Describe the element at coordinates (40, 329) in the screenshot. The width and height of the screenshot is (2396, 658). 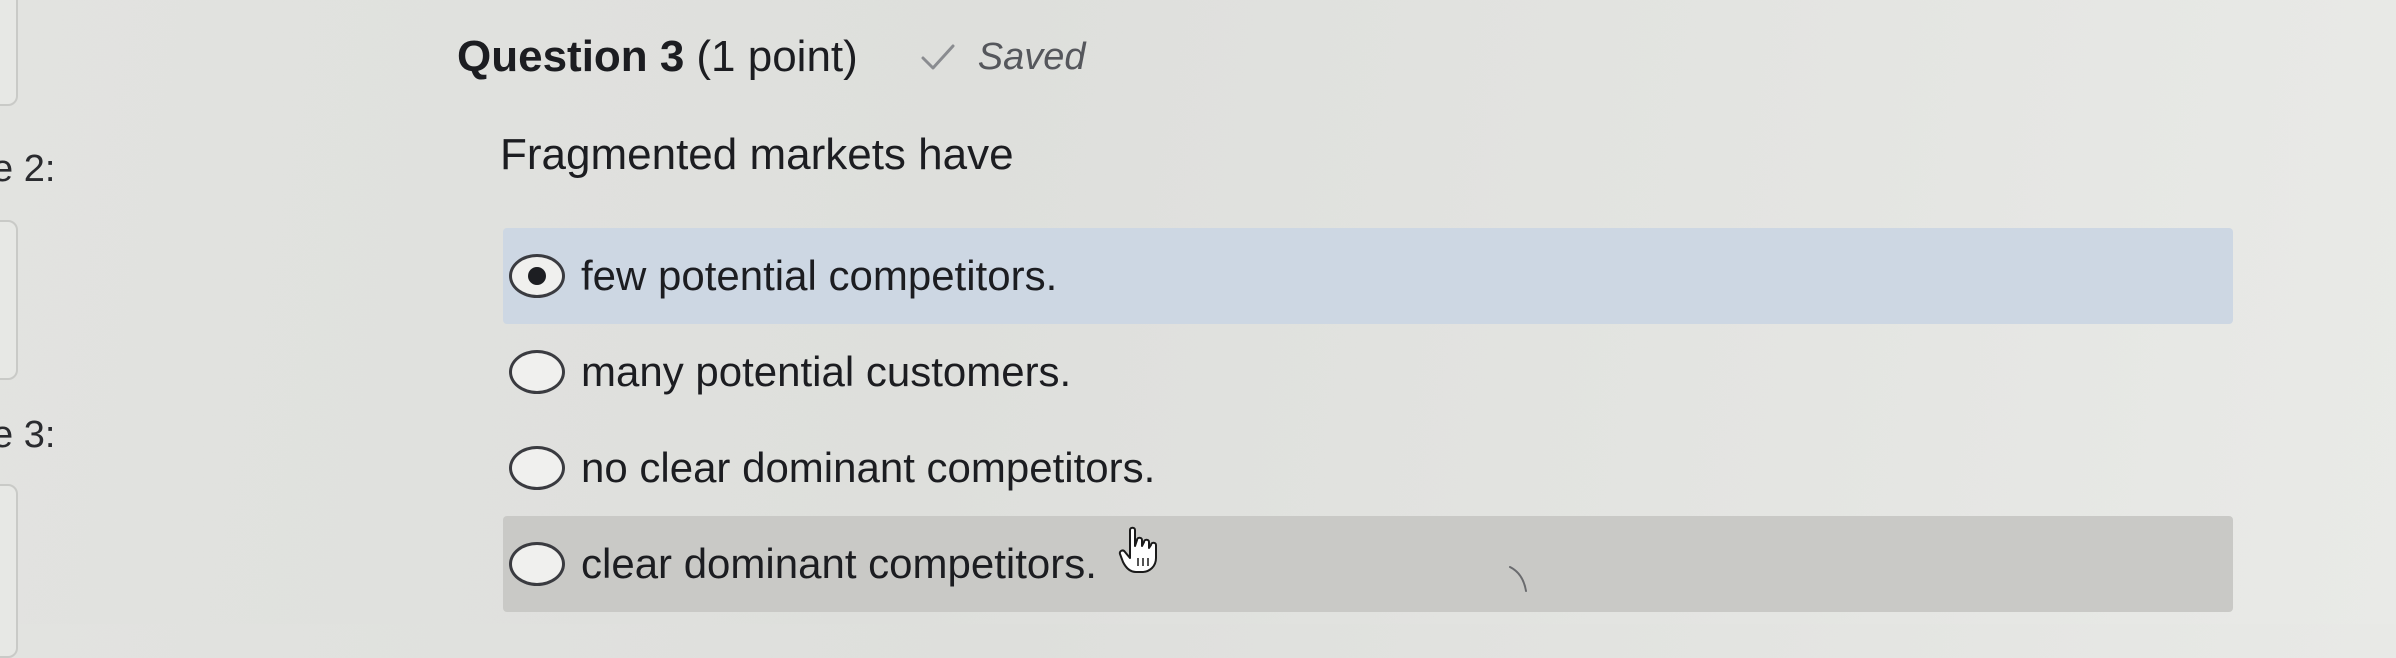
I see `sidebar: e 2: e 3:` at that location.